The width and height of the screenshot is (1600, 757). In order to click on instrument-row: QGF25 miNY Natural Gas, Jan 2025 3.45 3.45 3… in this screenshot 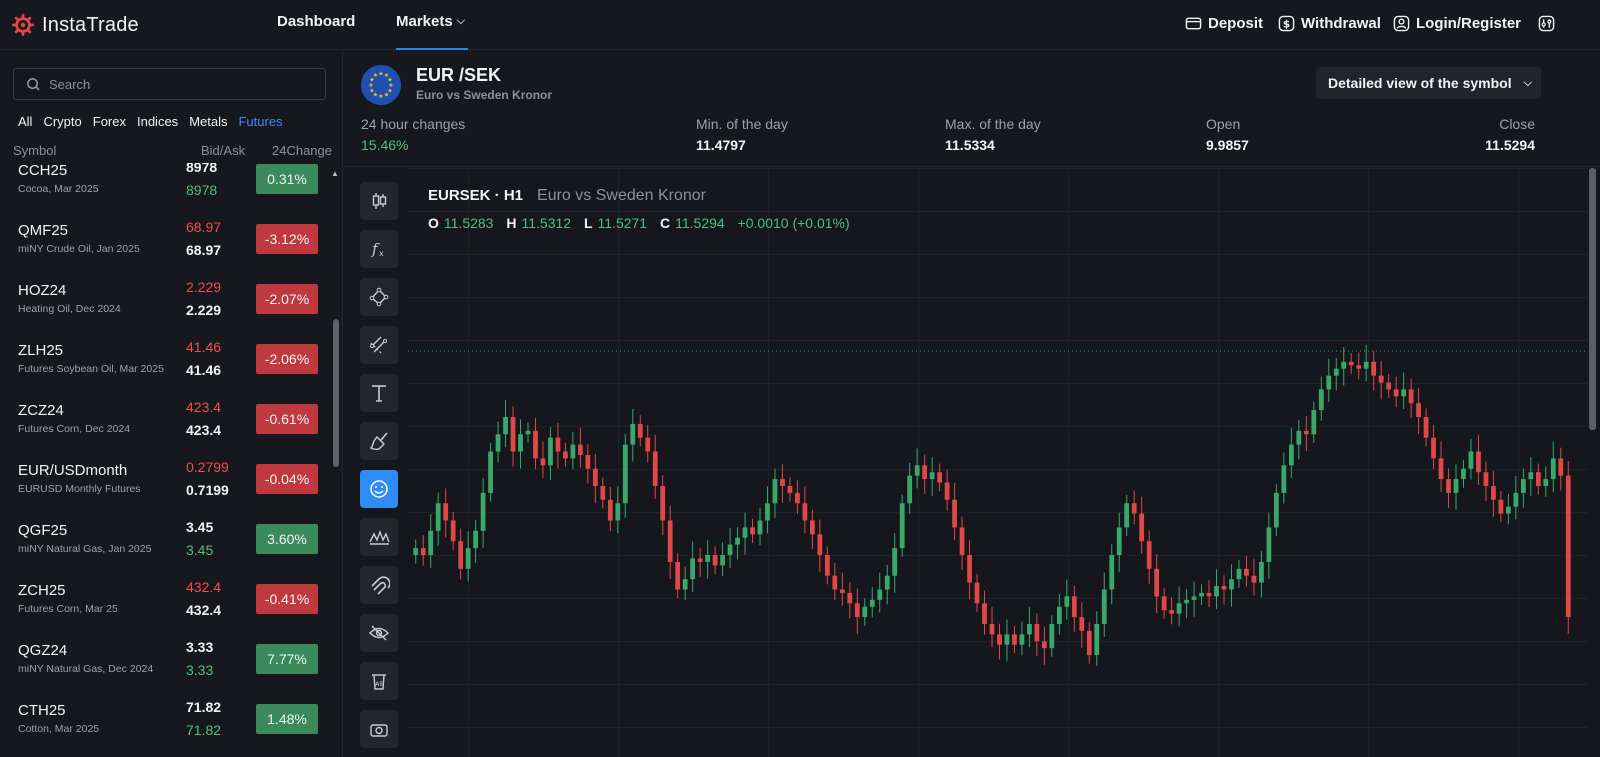, I will do `click(166, 541)`.